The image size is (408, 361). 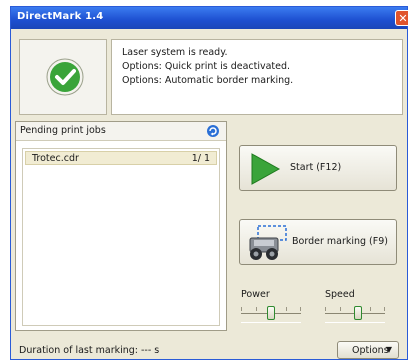 What do you see at coordinates (340, 294) in the screenshot?
I see `speed-label: Speed` at bounding box center [340, 294].